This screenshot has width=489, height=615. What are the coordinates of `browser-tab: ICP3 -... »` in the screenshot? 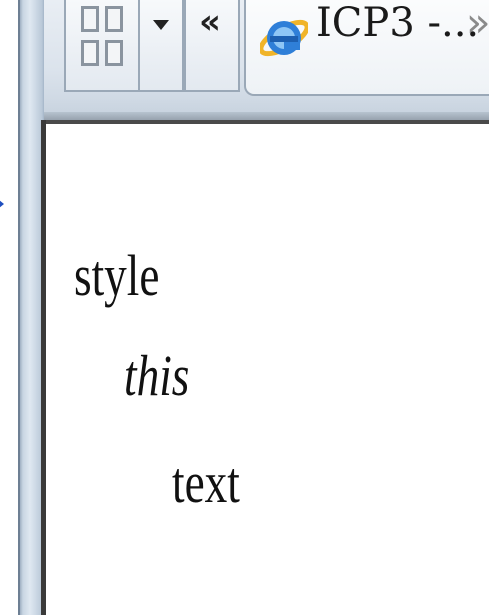 It's located at (366, 48).